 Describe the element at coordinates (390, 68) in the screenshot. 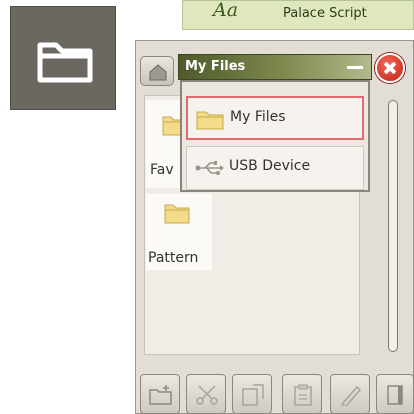

I see `close-button` at that location.